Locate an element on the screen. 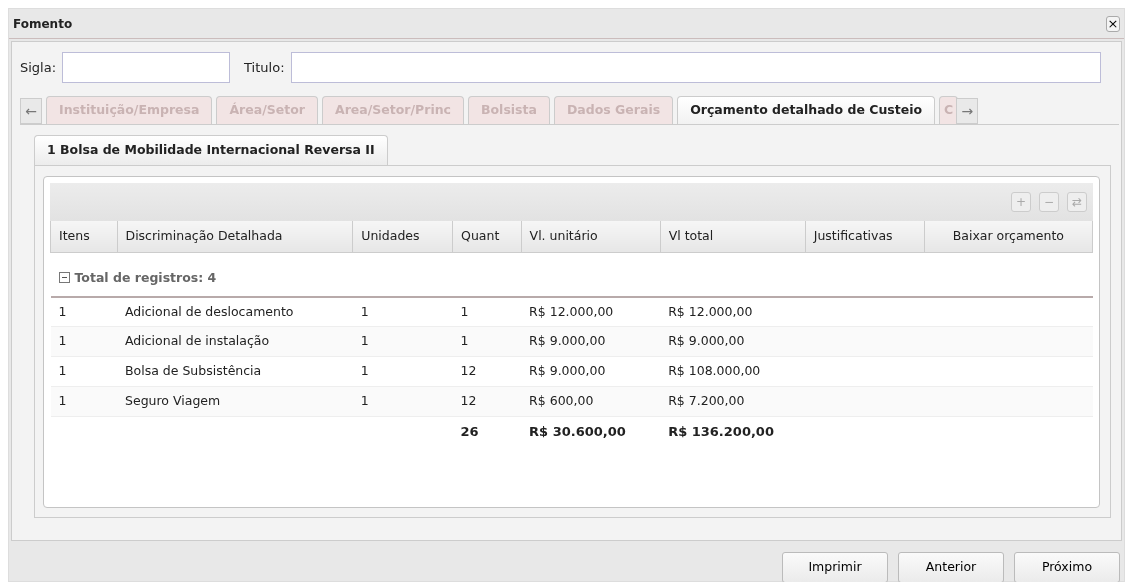  column-header: Itens is located at coordinates (83, 236).